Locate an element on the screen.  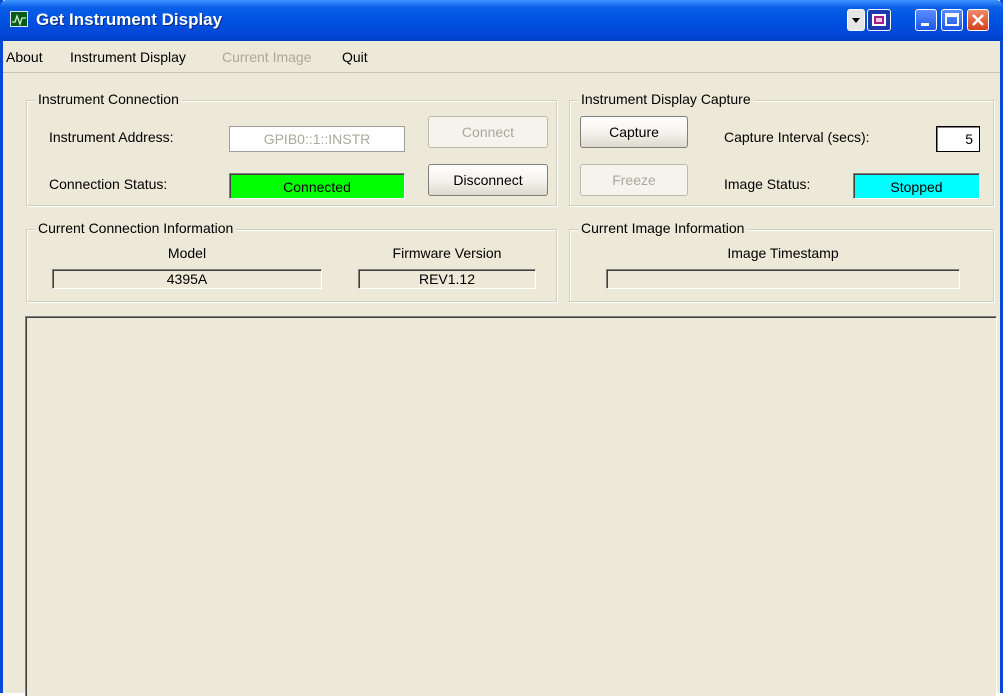
menu-quit: Quit is located at coordinates (355, 57).